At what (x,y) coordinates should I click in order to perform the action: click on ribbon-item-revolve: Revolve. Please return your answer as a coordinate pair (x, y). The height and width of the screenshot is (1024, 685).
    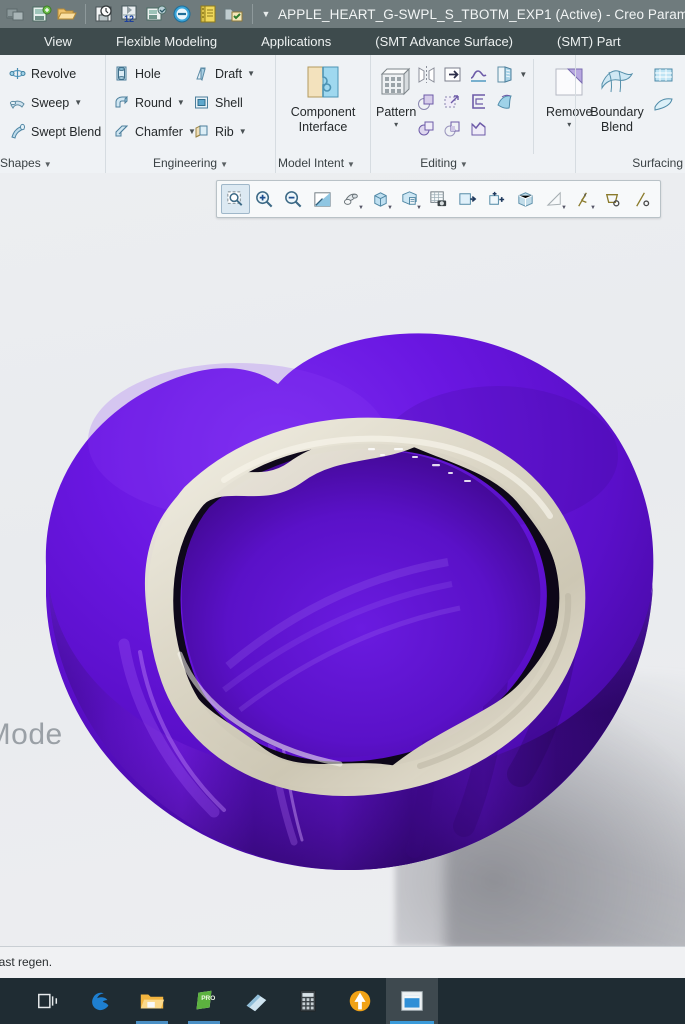
    Looking at the image, I should click on (56, 73).